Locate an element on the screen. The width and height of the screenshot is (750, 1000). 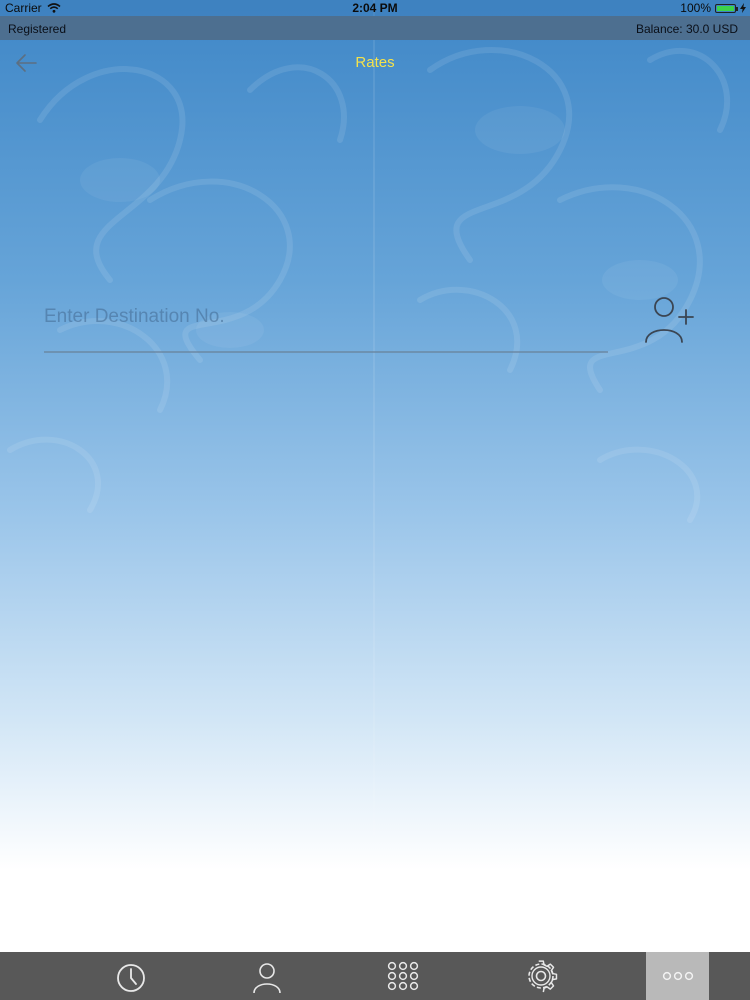
tab-settings is located at coordinates (541, 976).